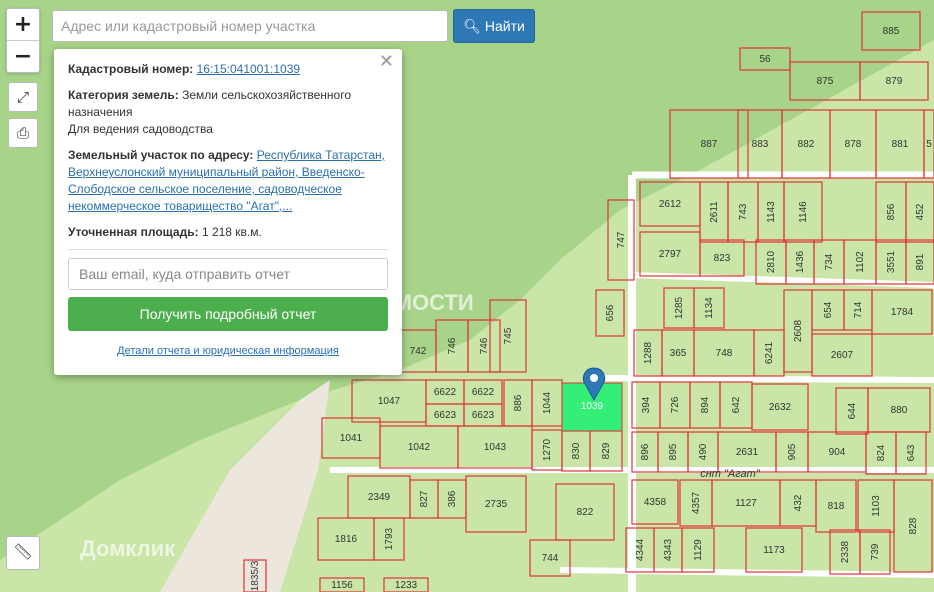 Image resolution: width=934 pixels, height=592 pixels. Describe the element at coordinates (913, 525) in the screenshot. I see `parcel-label: 828` at that location.